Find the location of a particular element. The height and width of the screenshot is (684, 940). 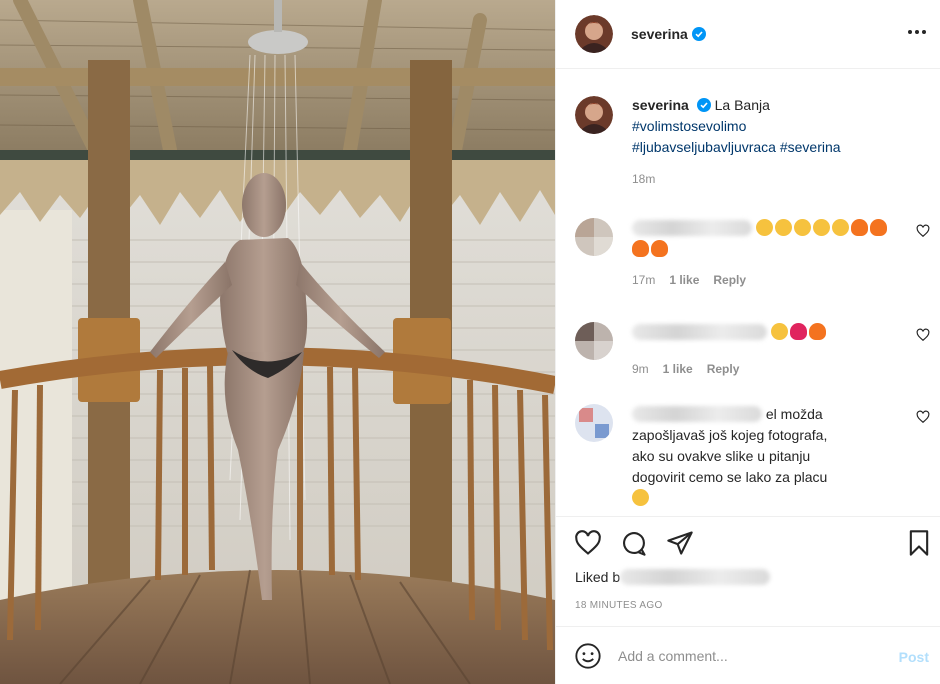

caption-avatar is located at coordinates (594, 115).